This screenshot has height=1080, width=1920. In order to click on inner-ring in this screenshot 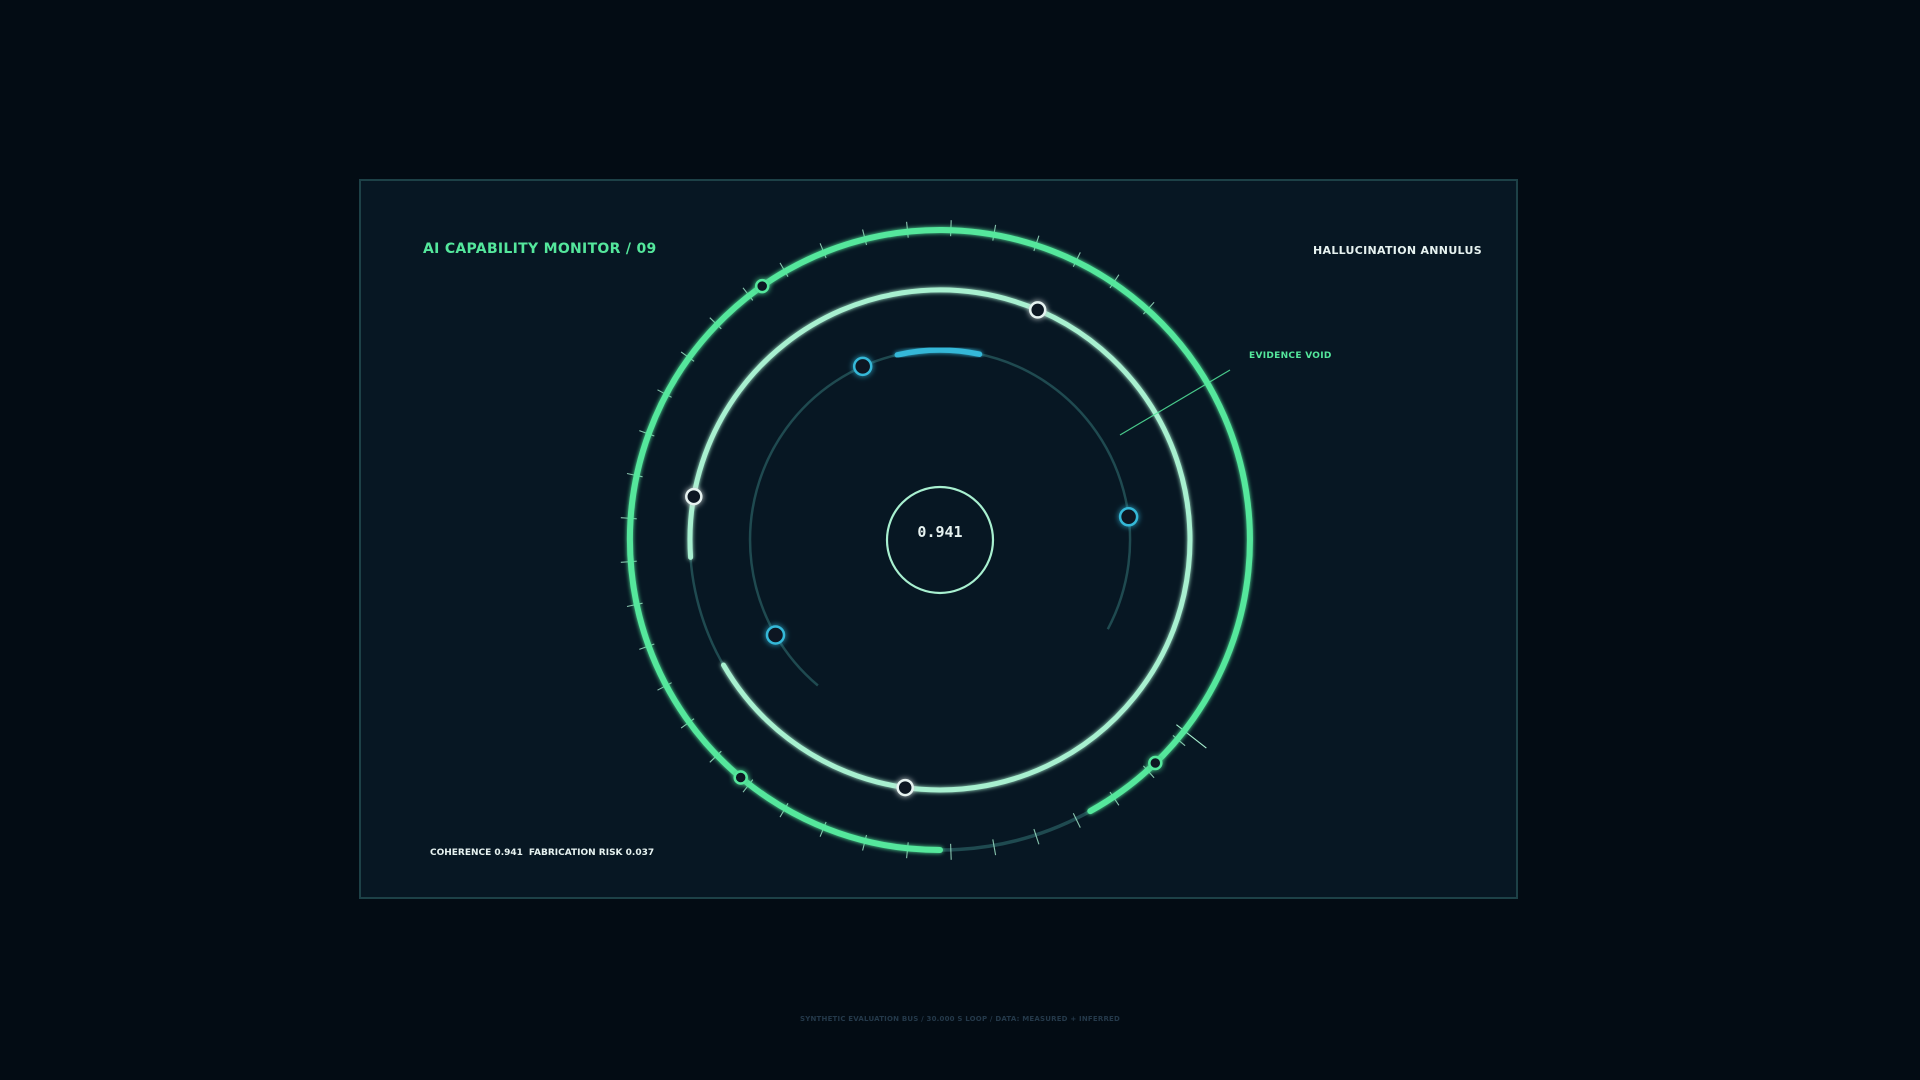, I will do `click(940, 517)`.